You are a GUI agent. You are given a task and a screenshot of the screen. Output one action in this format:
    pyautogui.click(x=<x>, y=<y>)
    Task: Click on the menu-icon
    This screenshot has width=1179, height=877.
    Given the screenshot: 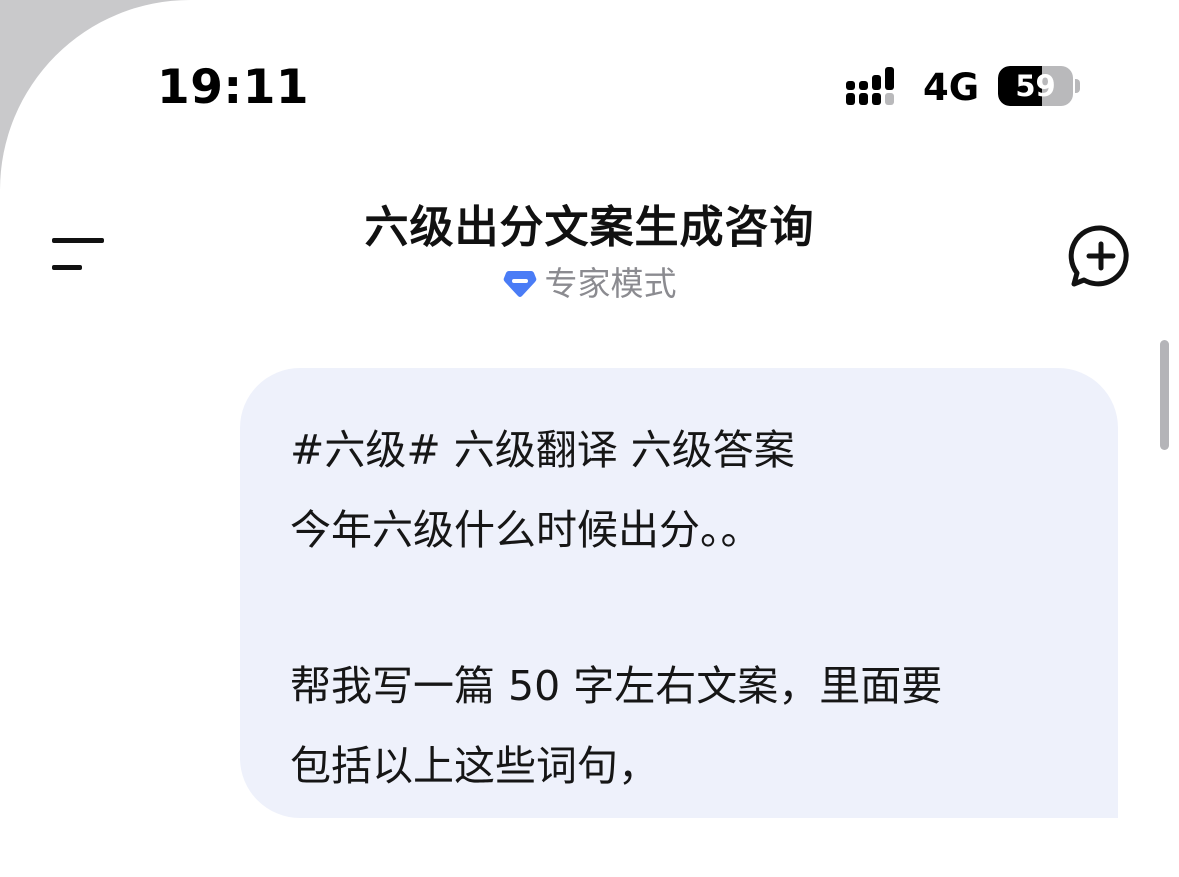 What is the action you would take?
    pyautogui.click(x=78, y=240)
    